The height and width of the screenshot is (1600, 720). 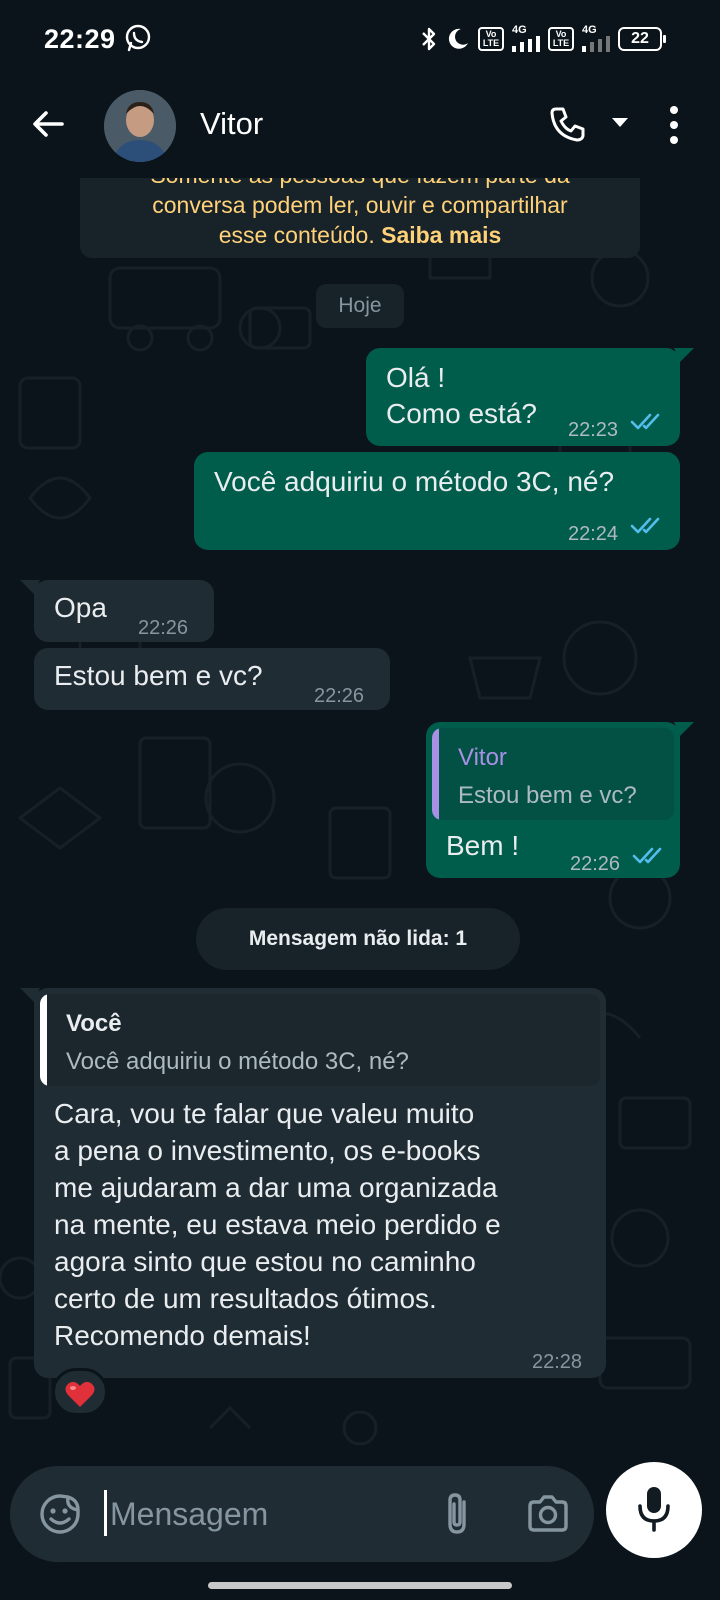 What do you see at coordinates (553, 774) in the screenshot?
I see `quoted-message: Vitor Estou bem e vc?` at bounding box center [553, 774].